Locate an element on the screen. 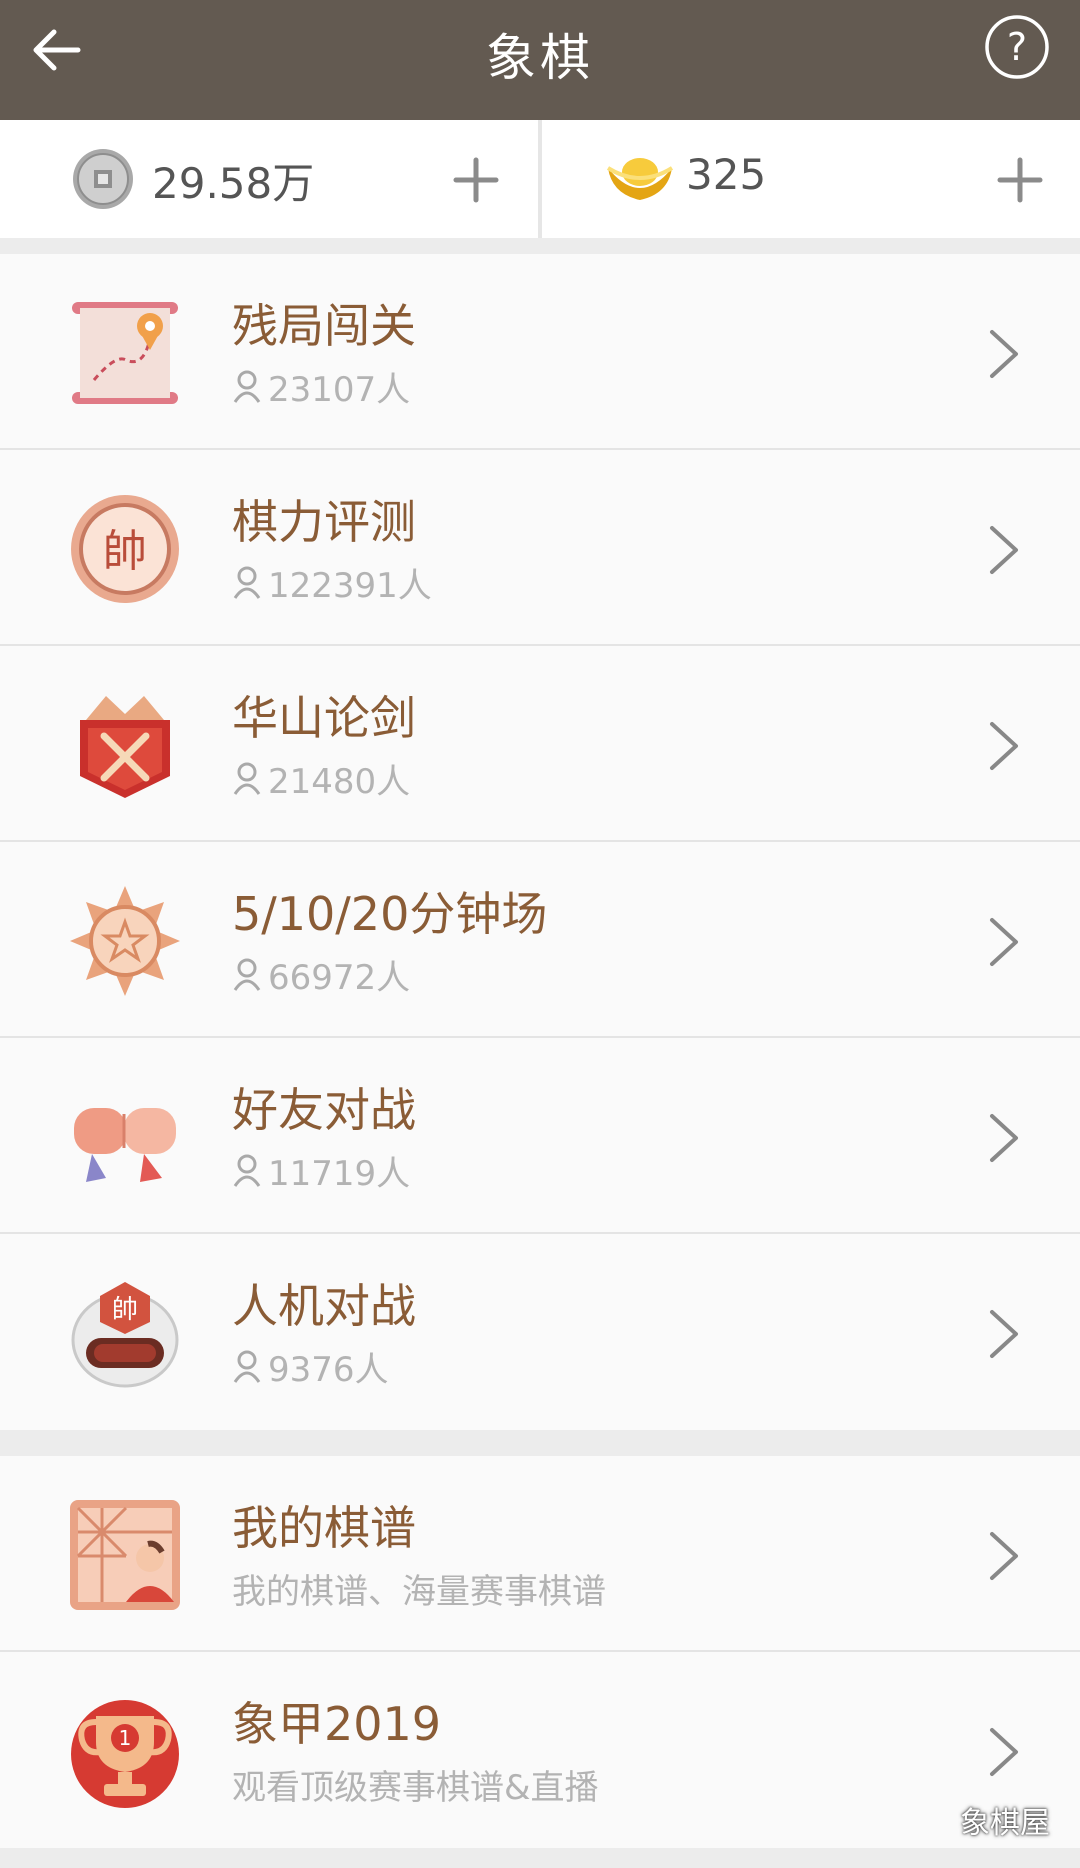  coin-balance: 29.58万 is located at coordinates (269, 179).